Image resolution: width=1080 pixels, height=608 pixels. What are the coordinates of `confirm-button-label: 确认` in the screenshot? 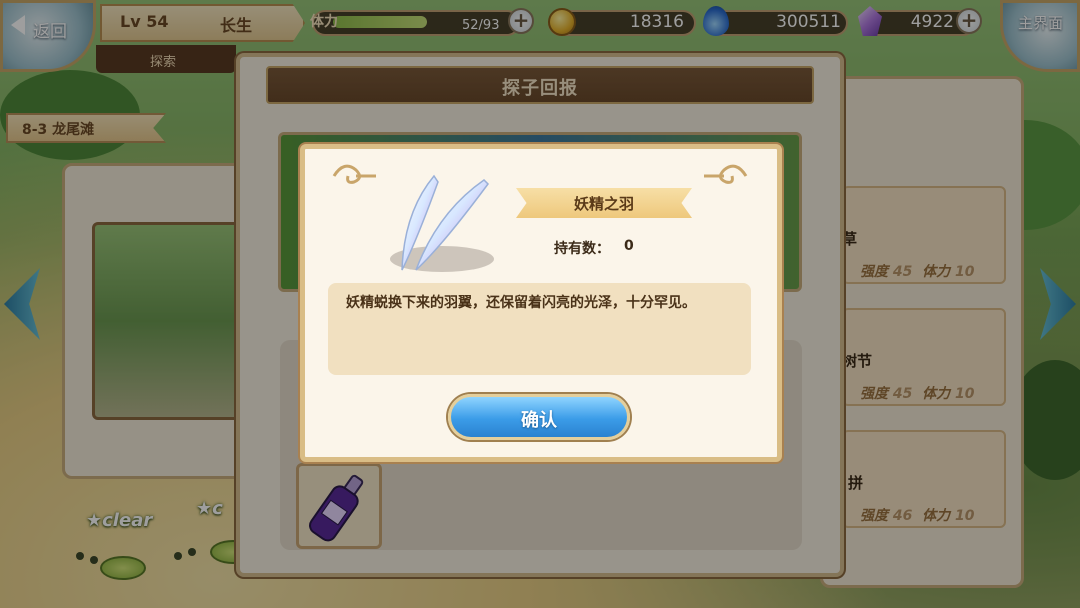 It's located at (539, 420).